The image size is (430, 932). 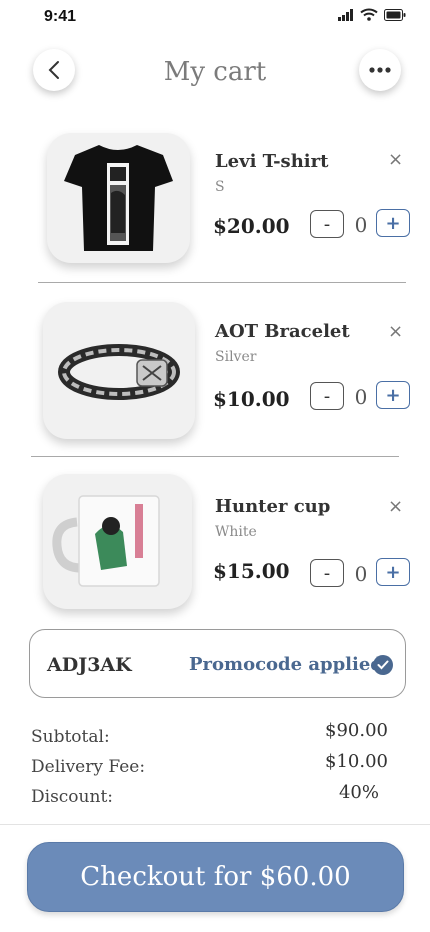 I want to click on more-dots-icon, so click(x=380, y=70).